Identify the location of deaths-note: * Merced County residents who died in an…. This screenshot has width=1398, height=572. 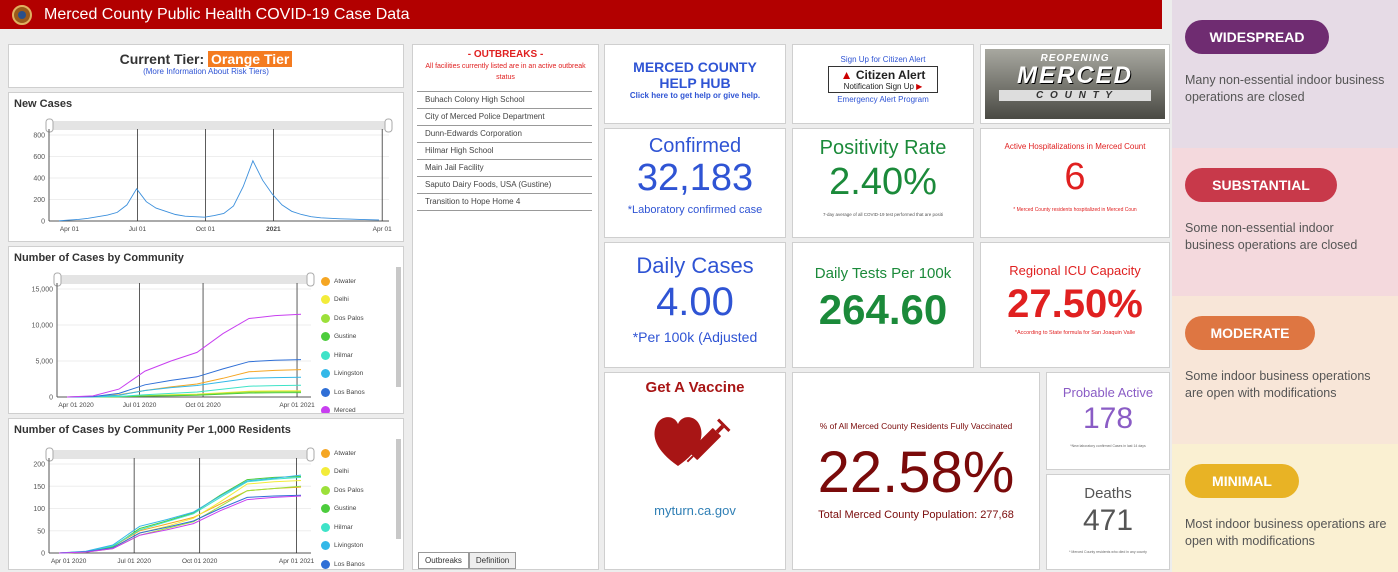
(1108, 552).